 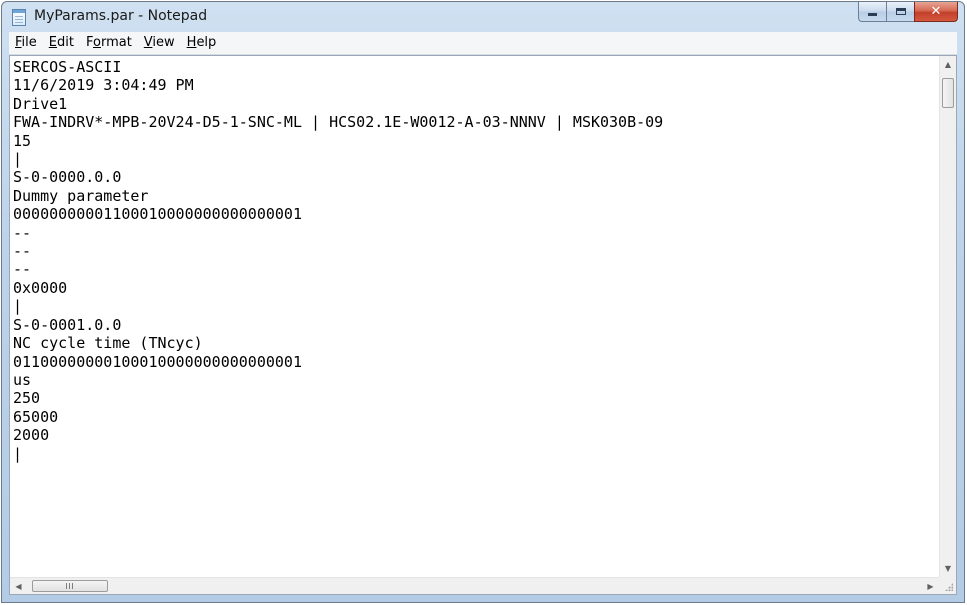 I want to click on text-line: S-0-0000.0.0, so click(x=67, y=177).